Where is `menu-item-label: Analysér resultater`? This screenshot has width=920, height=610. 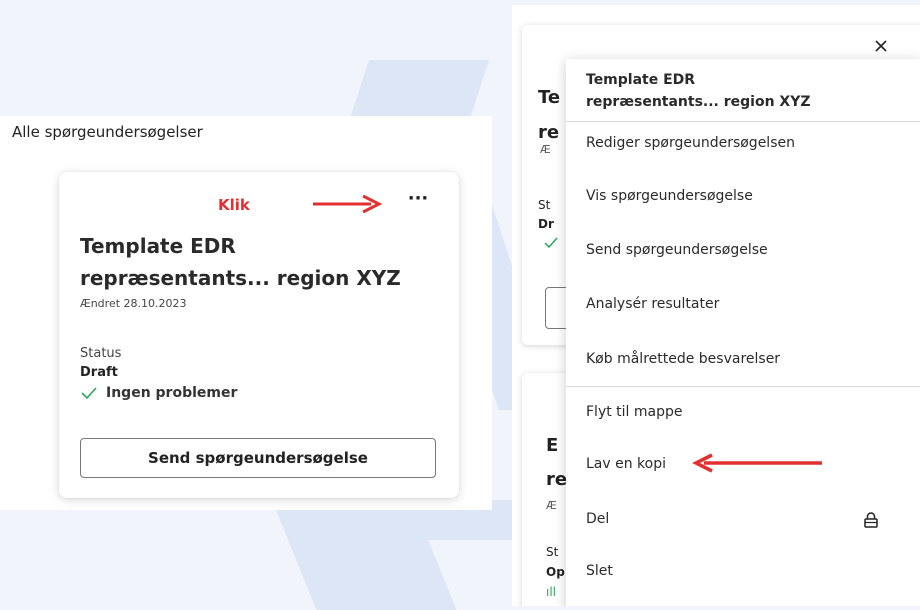 menu-item-label: Analysér resultater is located at coordinates (653, 304).